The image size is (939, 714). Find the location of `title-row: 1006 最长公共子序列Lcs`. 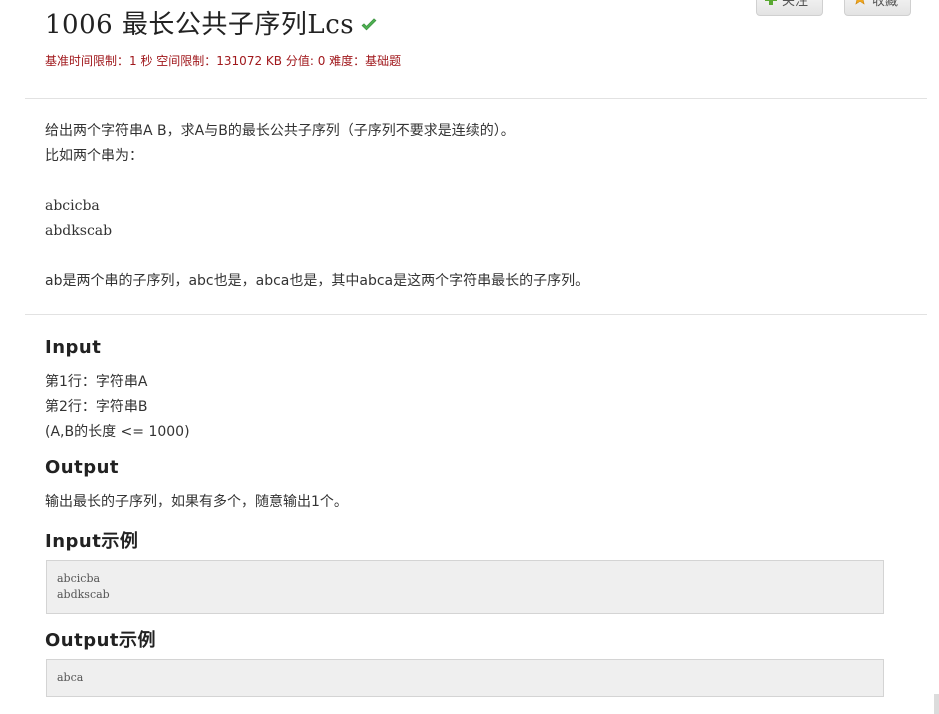

title-row: 1006 最长公共子序列Lcs is located at coordinates (211, 22).